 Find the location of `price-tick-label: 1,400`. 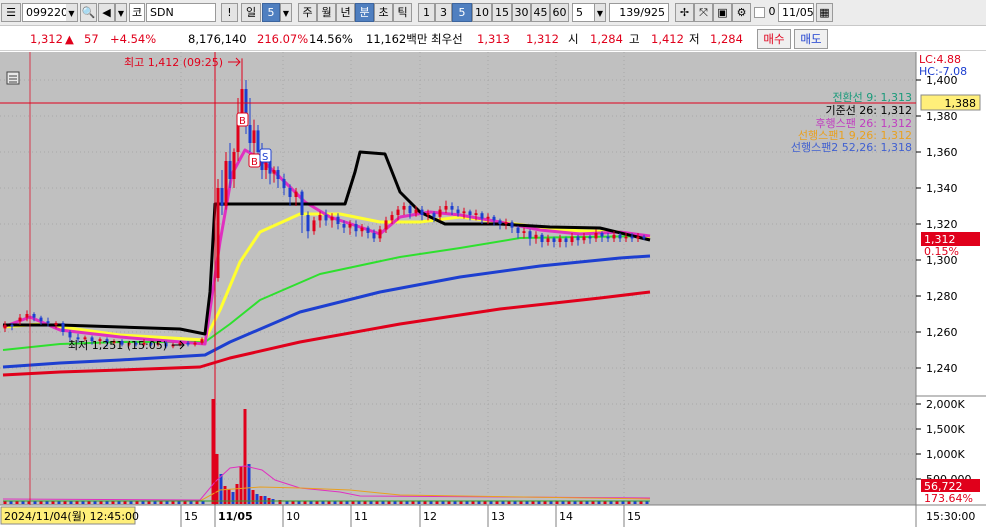

price-tick-label: 1,400 is located at coordinates (942, 80).